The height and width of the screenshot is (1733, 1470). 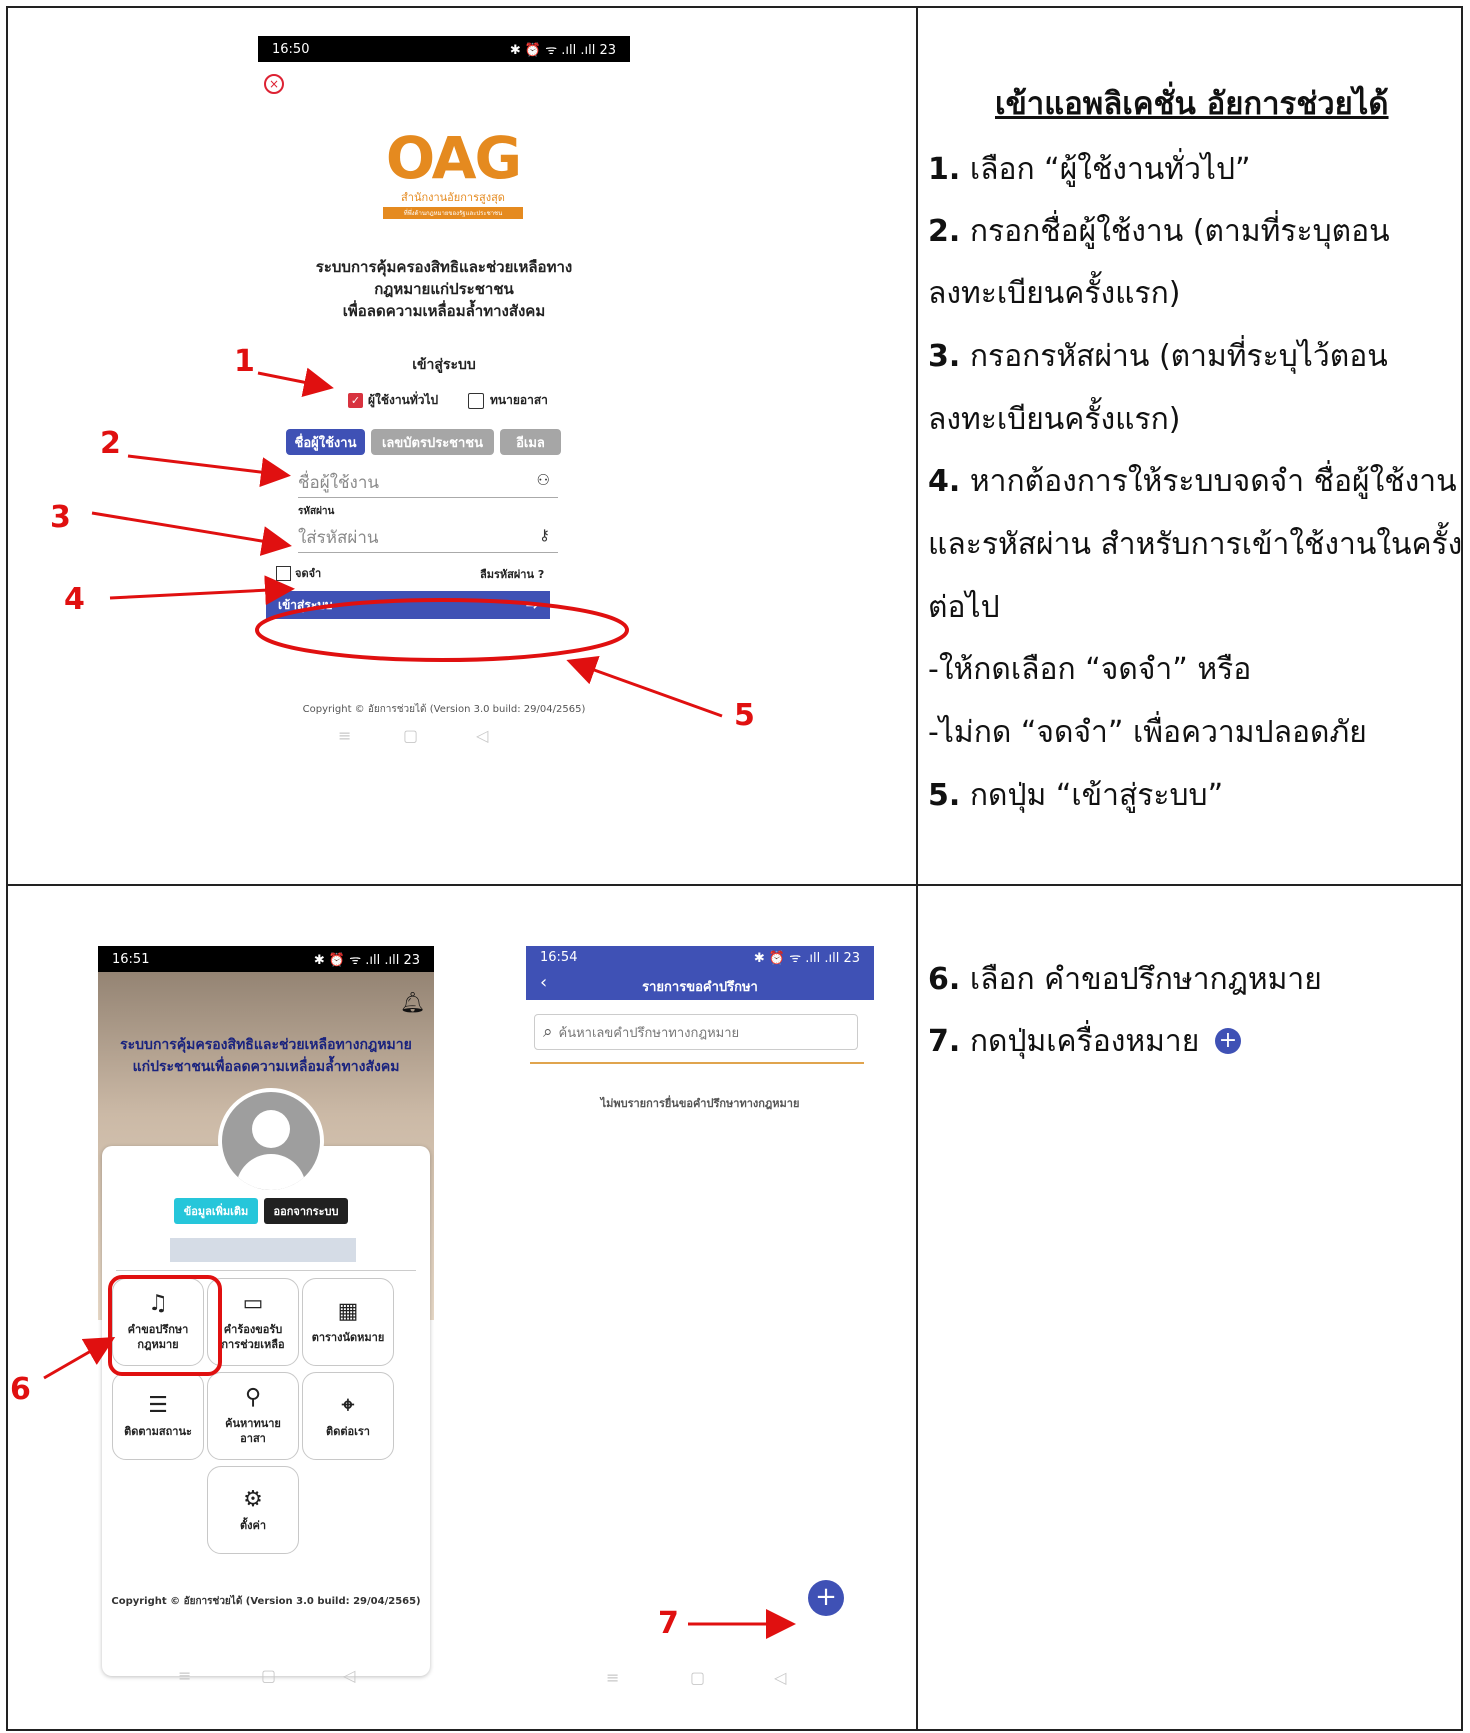 I want to click on annotation-overlay-bottom, so click(x=419, y=1457).